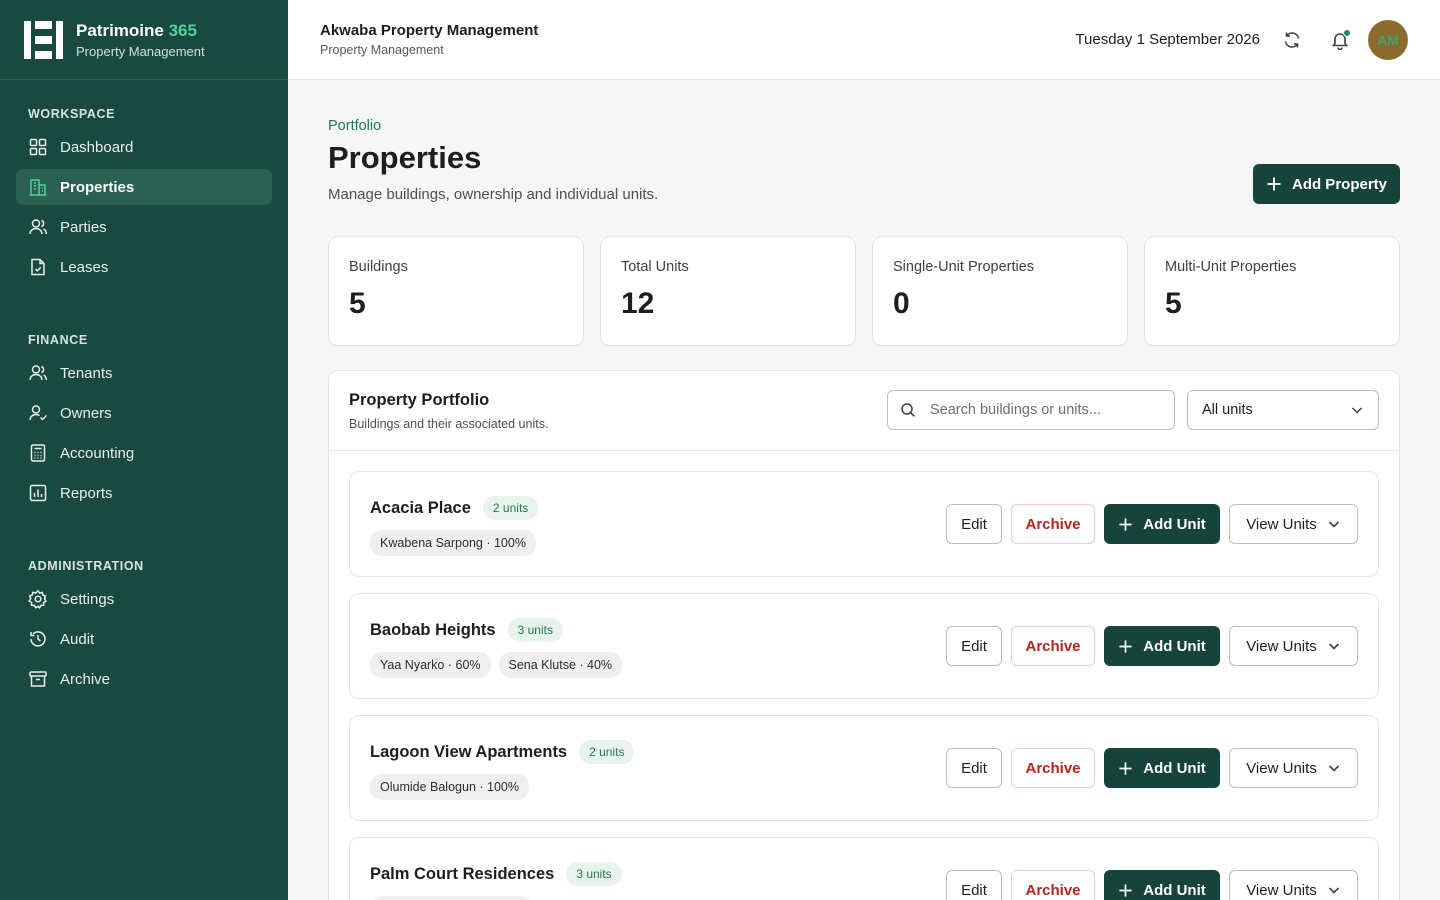 The width and height of the screenshot is (1440, 900). I want to click on stat-label: Buildings, so click(378, 267).